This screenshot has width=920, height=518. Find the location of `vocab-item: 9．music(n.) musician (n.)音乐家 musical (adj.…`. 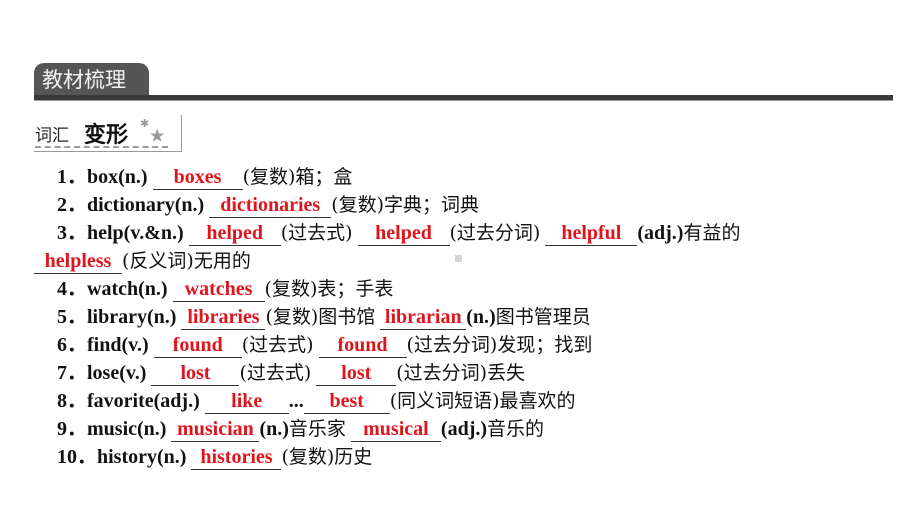

vocab-item: 9．music(n.) musician (n.)音乐家 musical (adj.… is located at coordinates (300, 429).